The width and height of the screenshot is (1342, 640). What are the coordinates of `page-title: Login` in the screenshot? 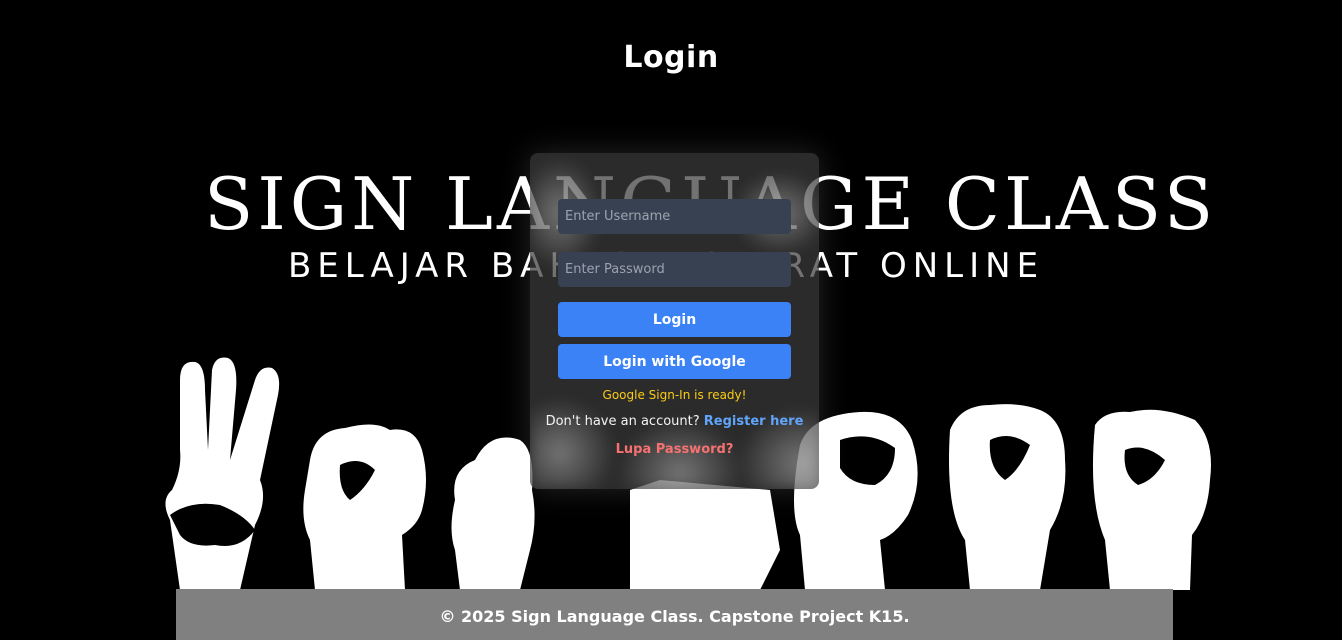 It's located at (671, 57).